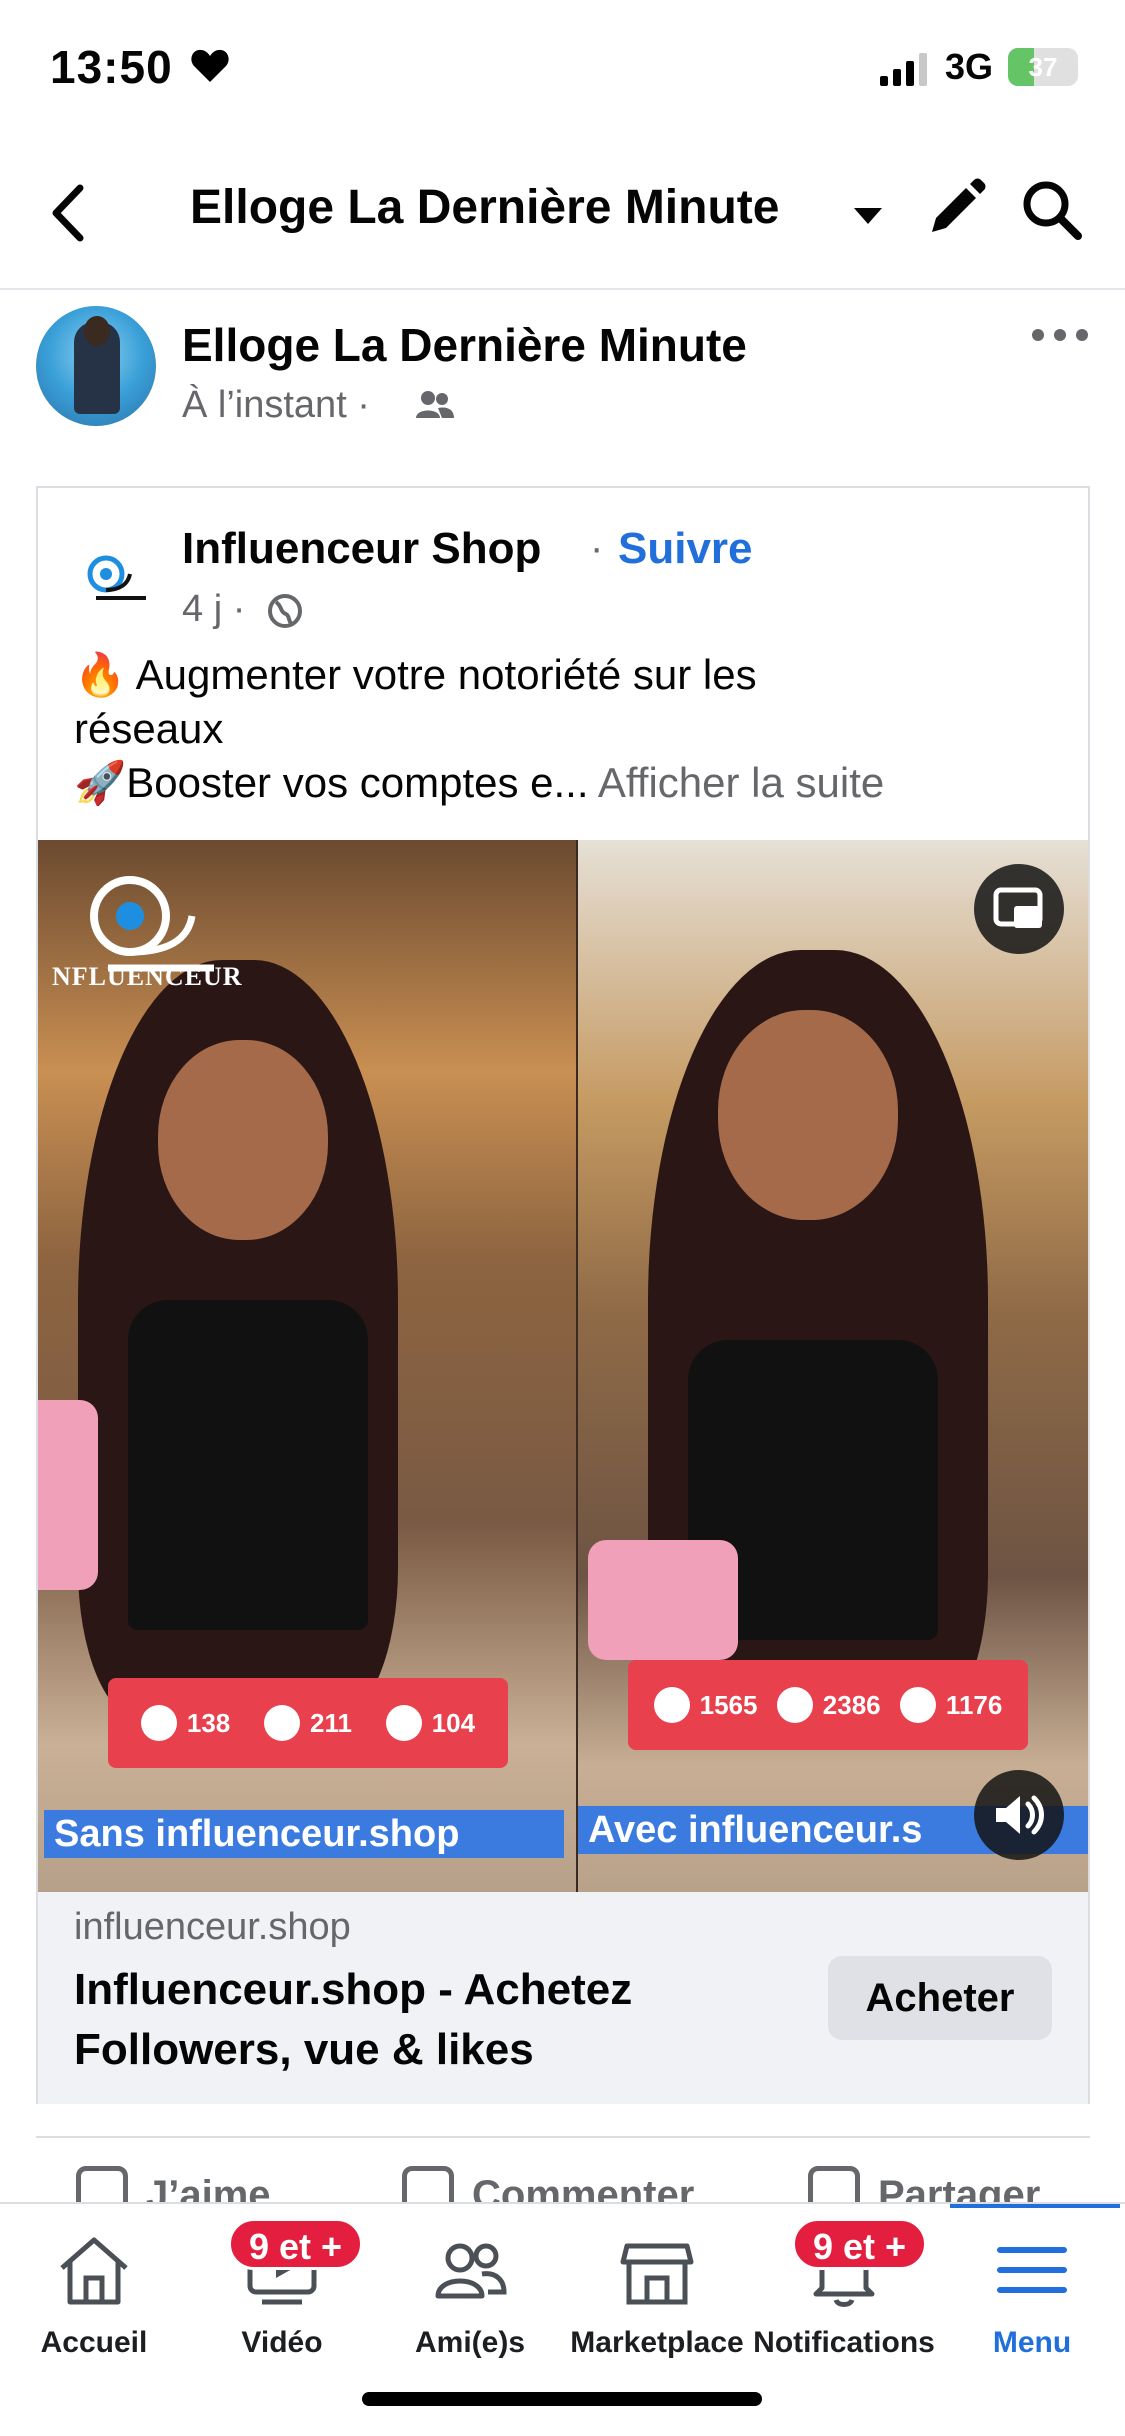 The width and height of the screenshot is (1125, 2436). What do you see at coordinates (657, 2274) in the screenshot?
I see `marketplace-icon` at bounding box center [657, 2274].